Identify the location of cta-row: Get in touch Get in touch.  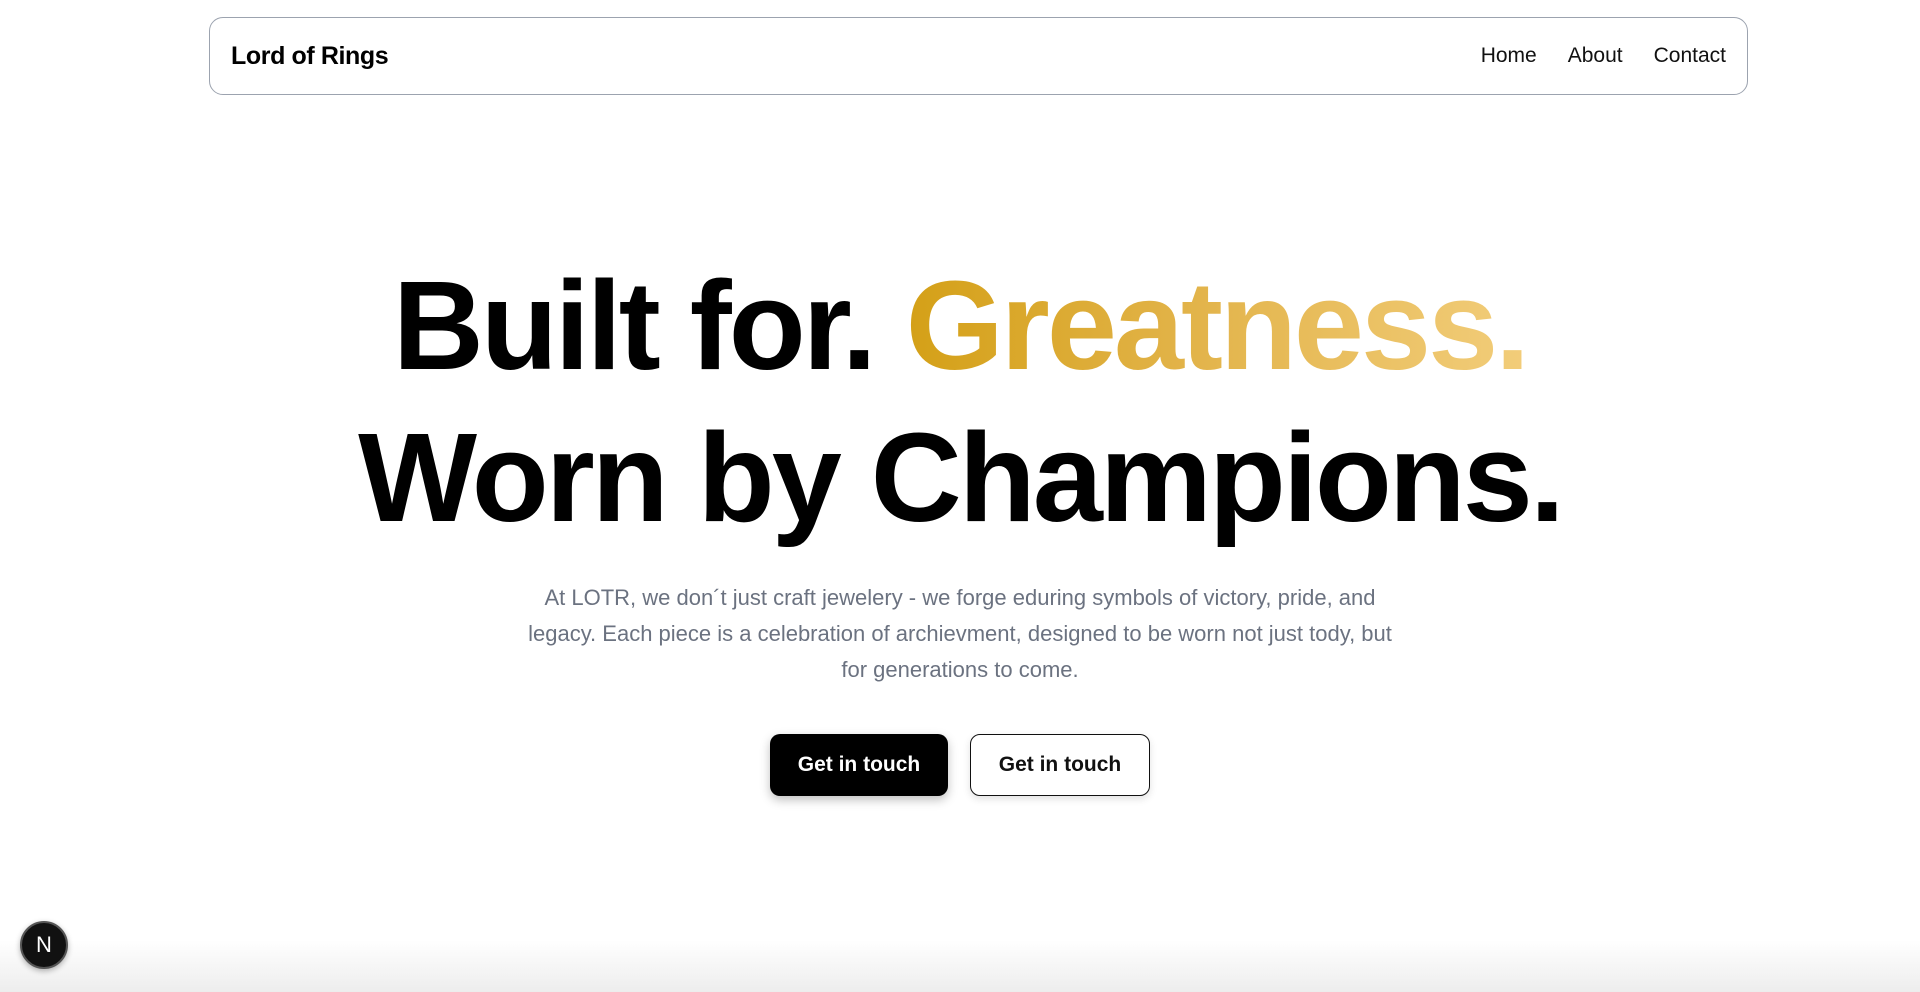
(960, 765).